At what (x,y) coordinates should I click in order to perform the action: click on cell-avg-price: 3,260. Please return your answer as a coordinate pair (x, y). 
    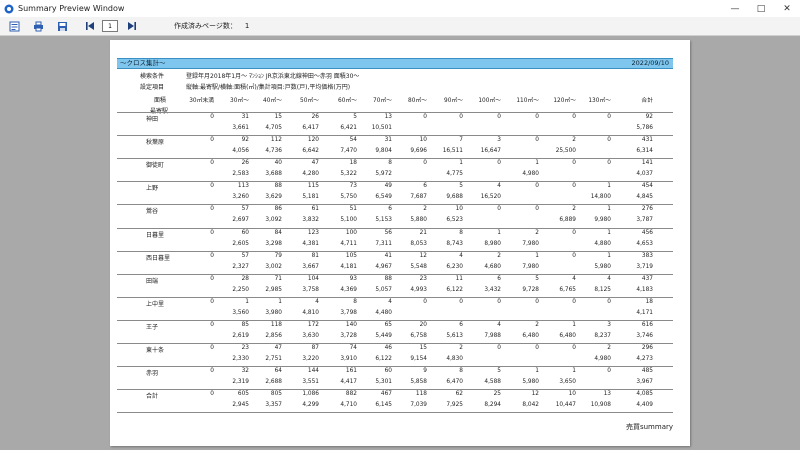
    Looking at the image, I should click on (240, 197).